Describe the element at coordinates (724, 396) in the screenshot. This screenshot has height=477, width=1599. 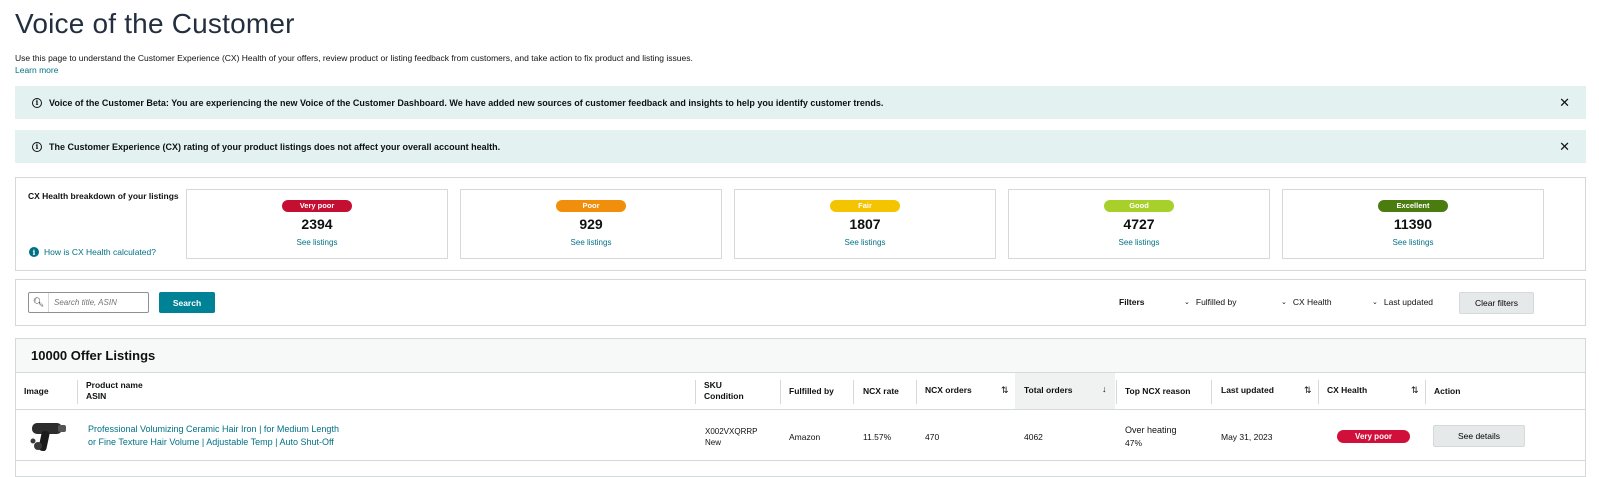
I see `col-condition-label: Condition` at that location.